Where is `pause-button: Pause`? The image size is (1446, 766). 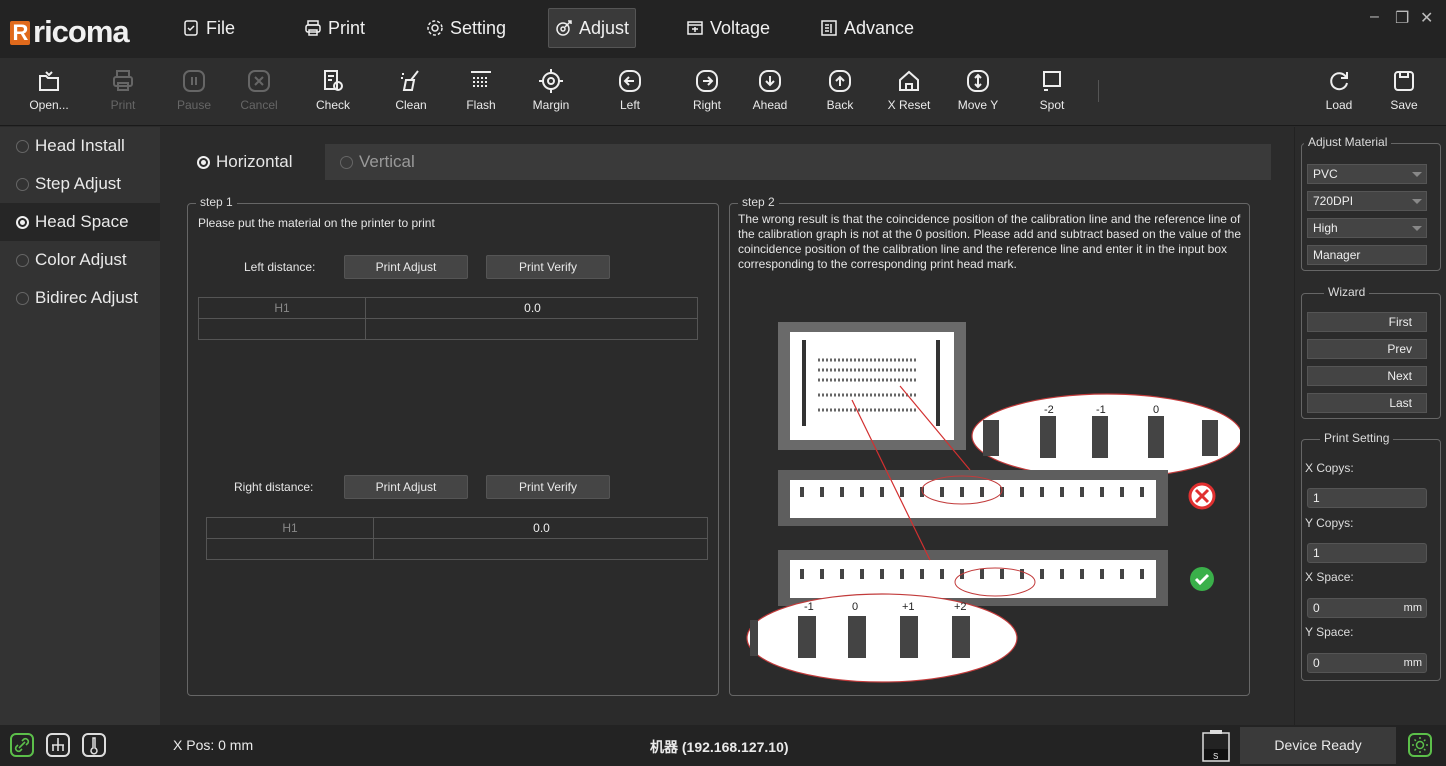 pause-button: Pause is located at coordinates (194, 92).